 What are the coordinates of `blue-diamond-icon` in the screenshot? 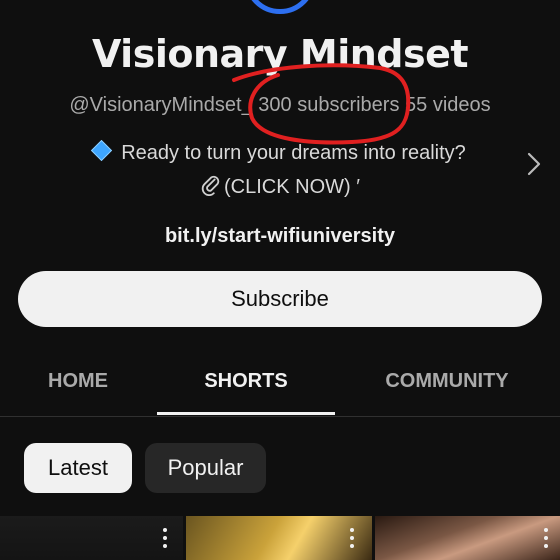 It's located at (102, 150).